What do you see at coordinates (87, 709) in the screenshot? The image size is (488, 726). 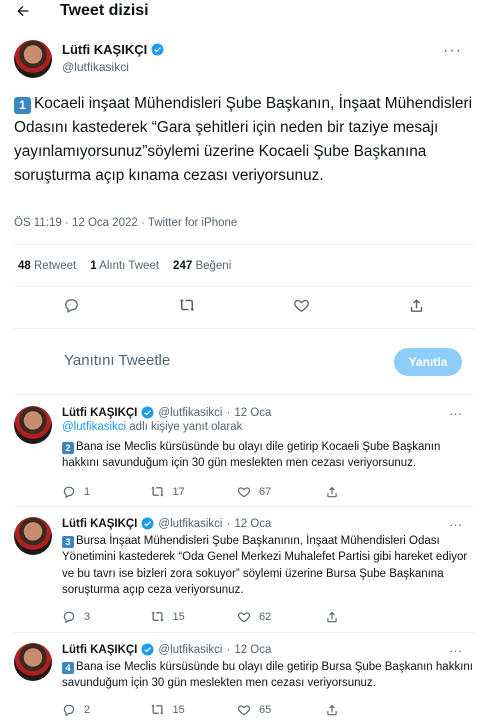 I see `reply-count: 2` at bounding box center [87, 709].